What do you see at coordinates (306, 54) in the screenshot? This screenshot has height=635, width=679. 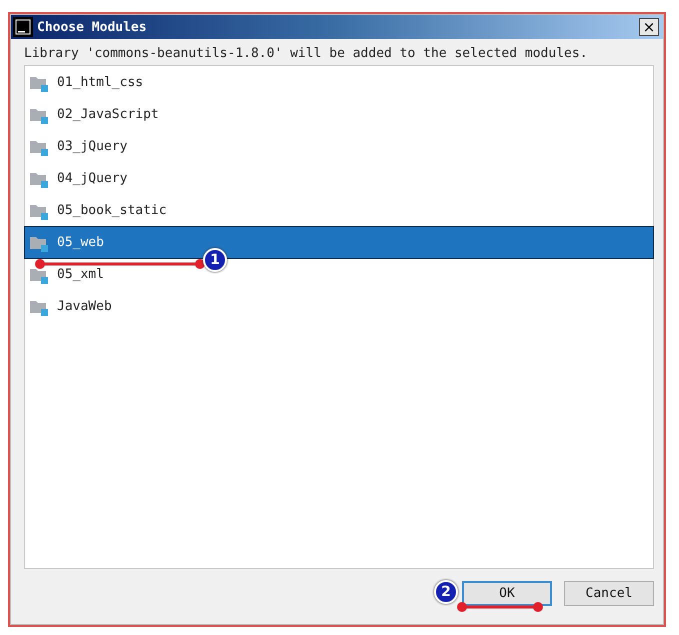 I see `info-message: Library 'commons-beanutils-1.8.0' will be added to the selected modules.` at bounding box center [306, 54].